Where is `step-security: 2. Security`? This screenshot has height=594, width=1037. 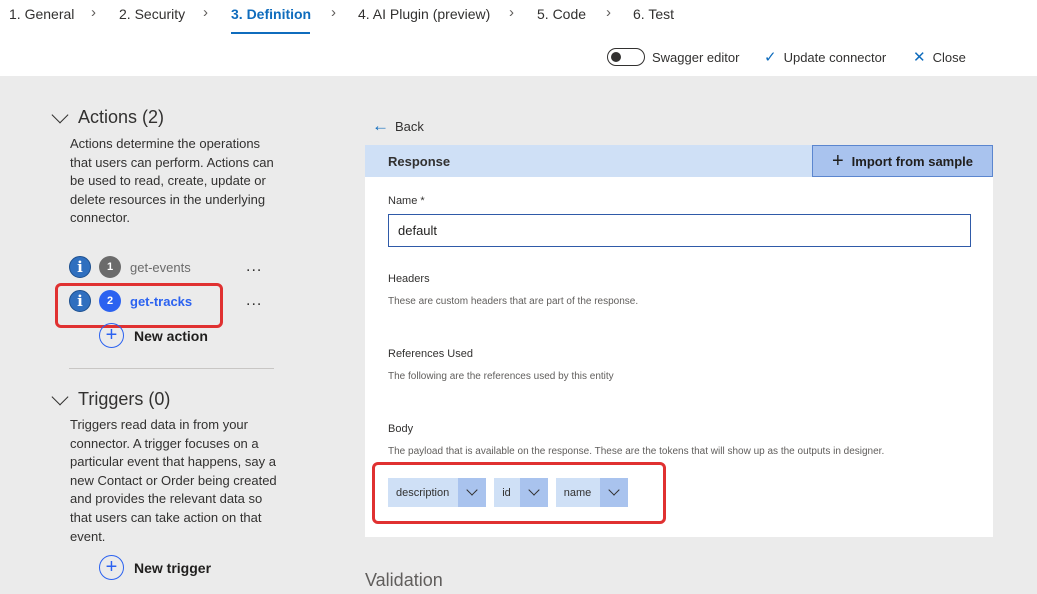
step-security: 2. Security is located at coordinates (152, 14).